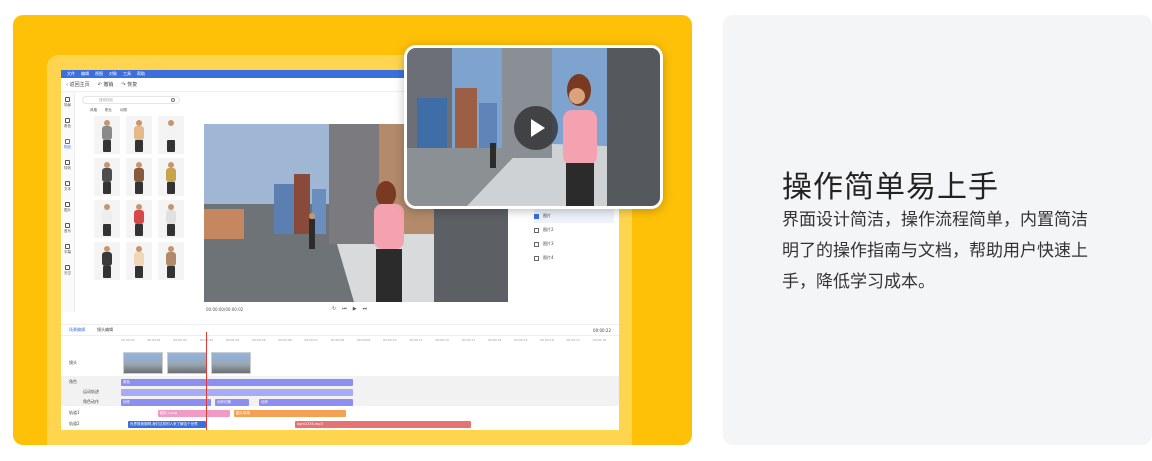  Describe the element at coordinates (206, 381) in the screenshot. I see `timeline-playhead` at that location.